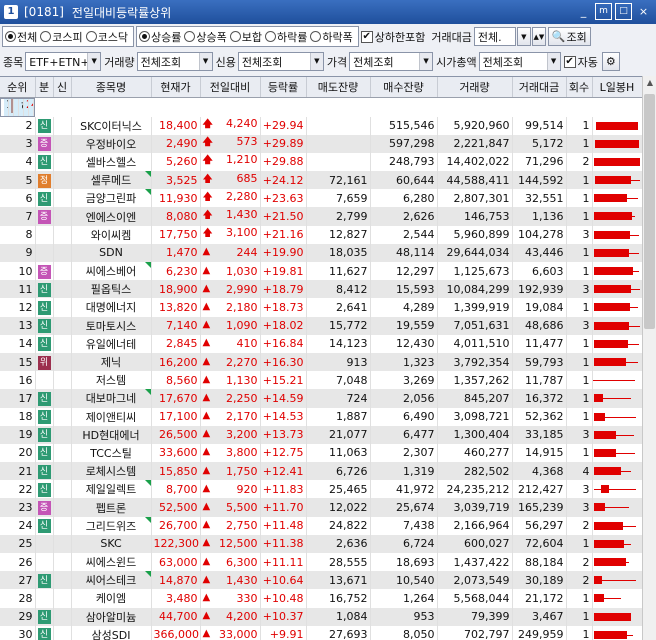 Image resolution: width=656 pixels, height=640 pixels. What do you see at coordinates (338, 87) in the screenshot?
I see `column-header: 매도잔량` at bounding box center [338, 87].